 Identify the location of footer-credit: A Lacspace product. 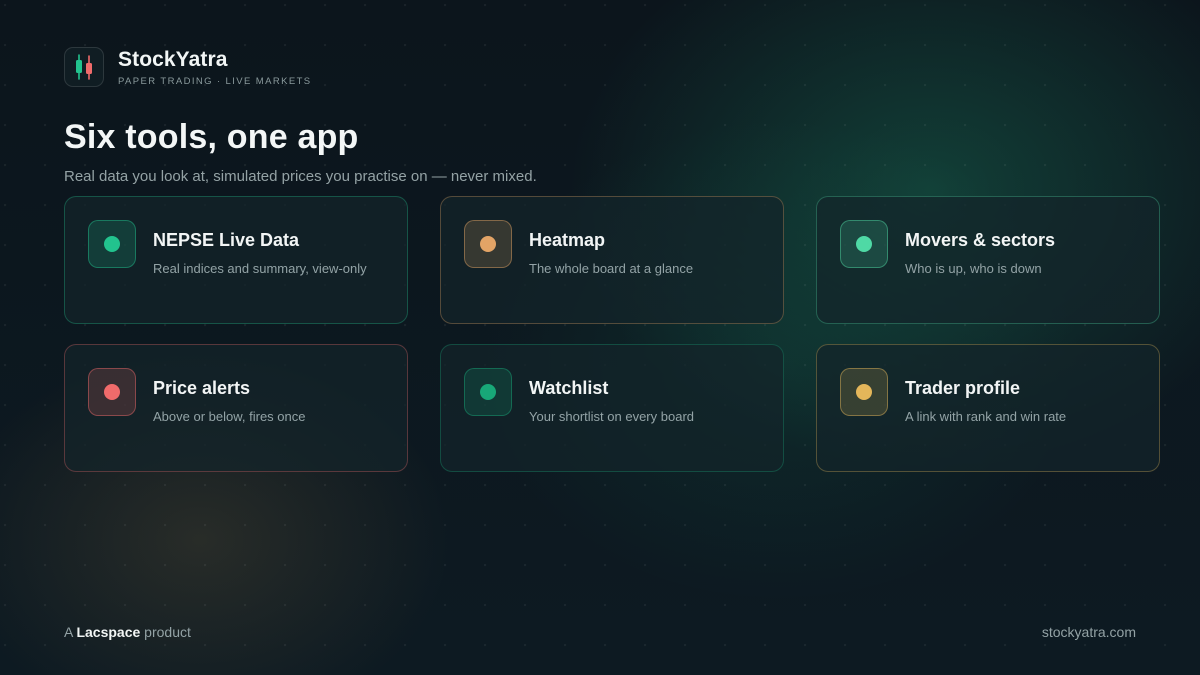
(127, 632).